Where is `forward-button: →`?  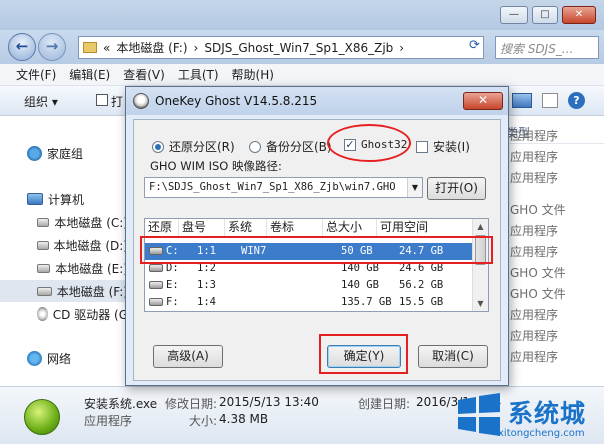 forward-button: → is located at coordinates (52, 47).